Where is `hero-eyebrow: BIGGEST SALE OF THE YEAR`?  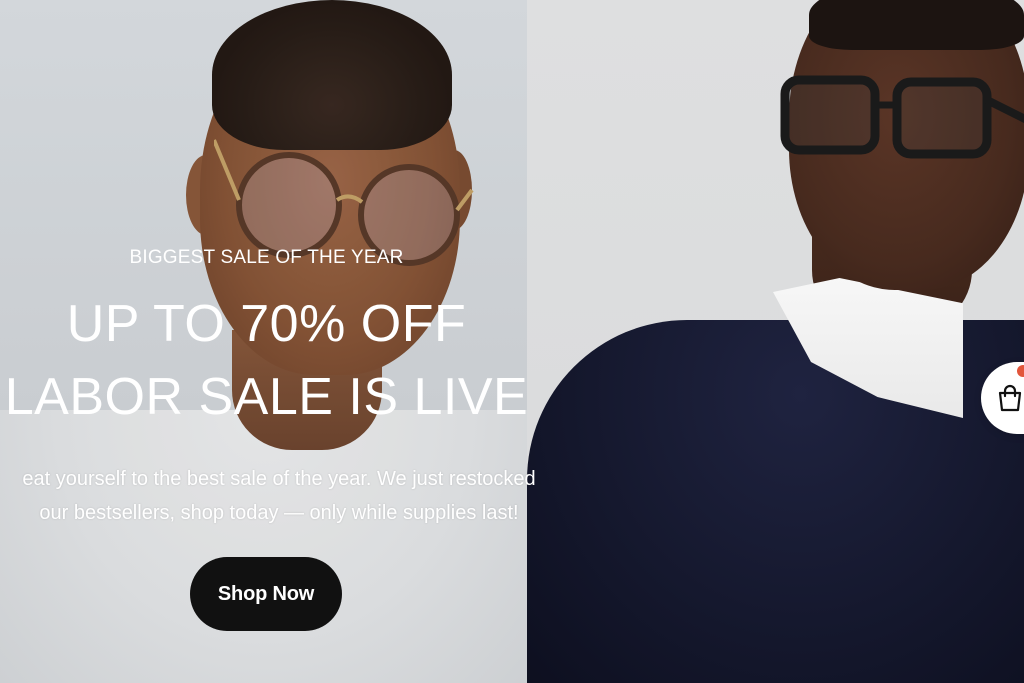 hero-eyebrow: BIGGEST SALE OF THE YEAR is located at coordinates (266, 257).